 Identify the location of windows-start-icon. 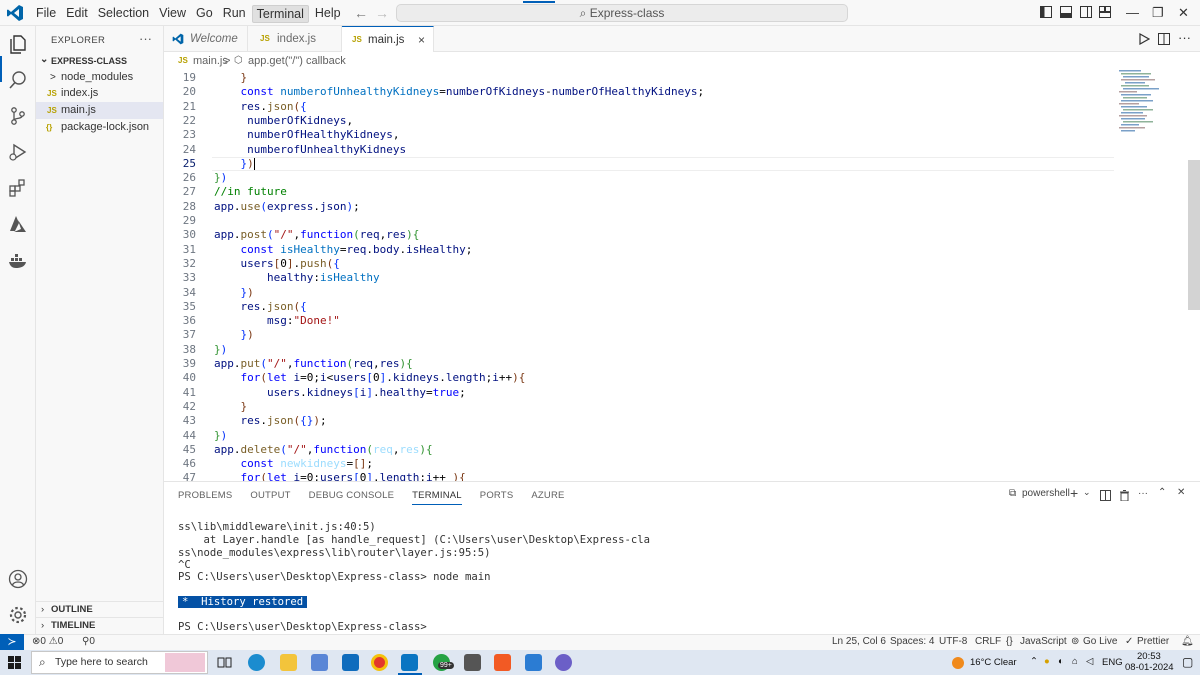
(14, 662).